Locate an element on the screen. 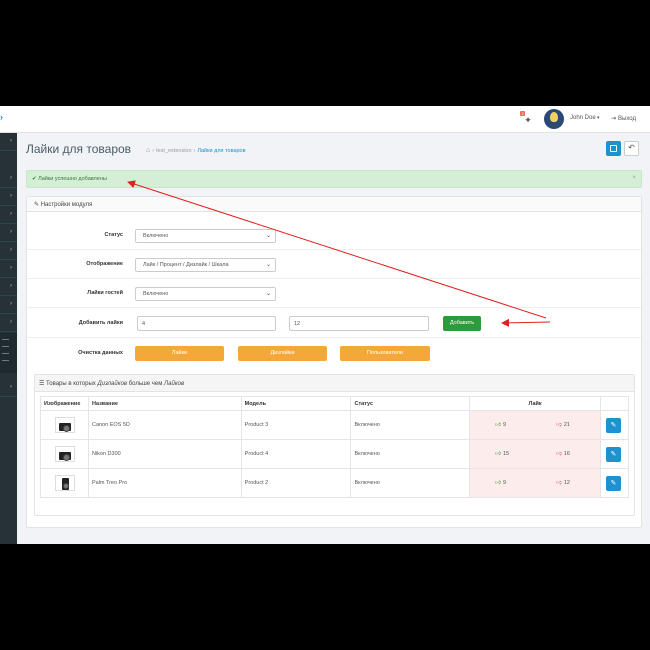 The height and width of the screenshot is (650, 650). like-count: 15 is located at coordinates (506, 454).